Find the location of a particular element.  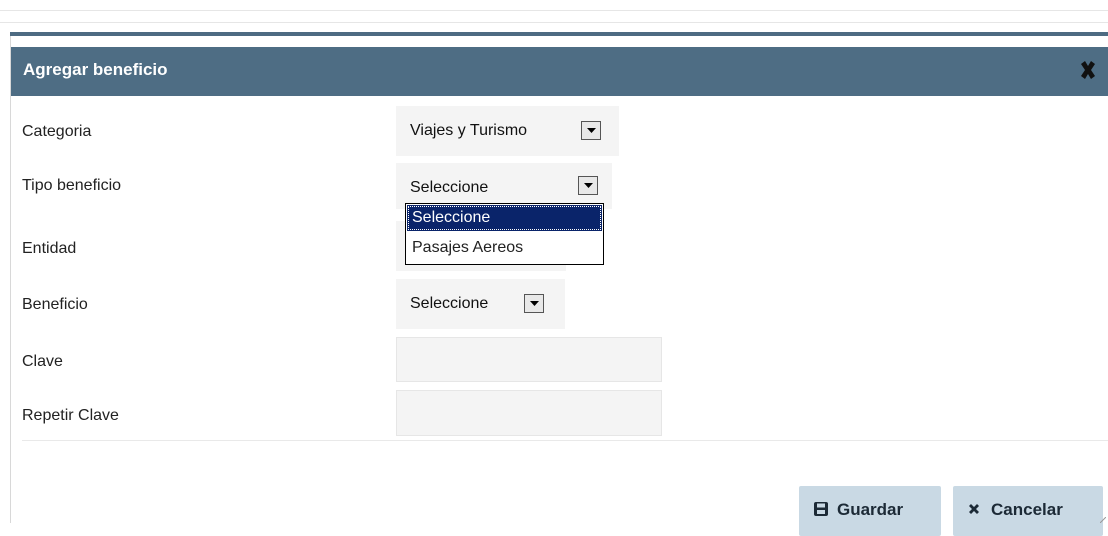

clave-input is located at coordinates (529, 359).